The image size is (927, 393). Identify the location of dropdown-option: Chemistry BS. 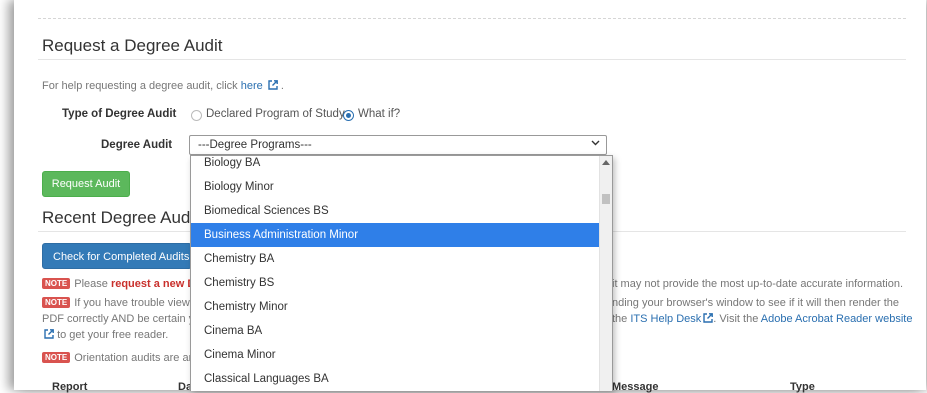
(395, 283).